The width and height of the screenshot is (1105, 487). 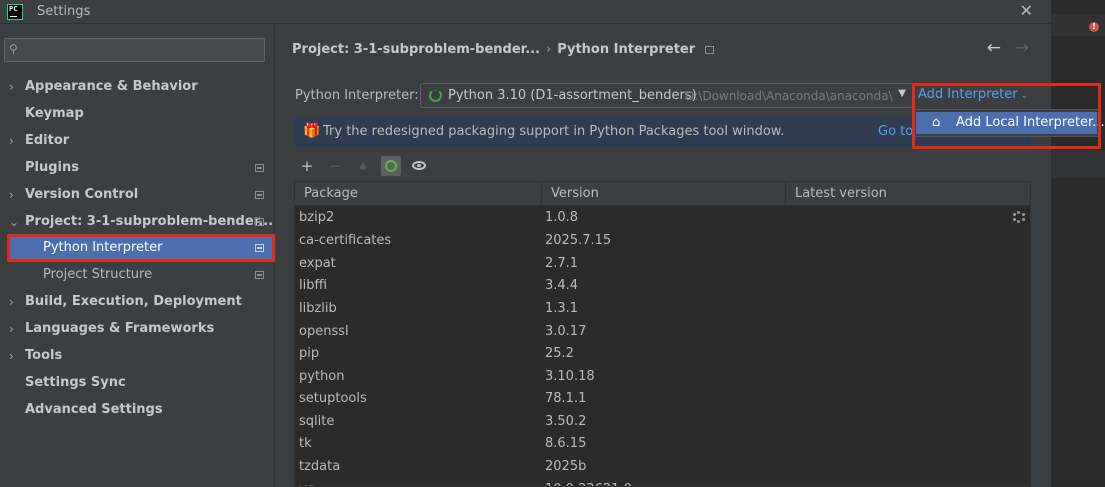 I want to click on sidebar-item-plugins: Plugins, so click(x=136, y=168).